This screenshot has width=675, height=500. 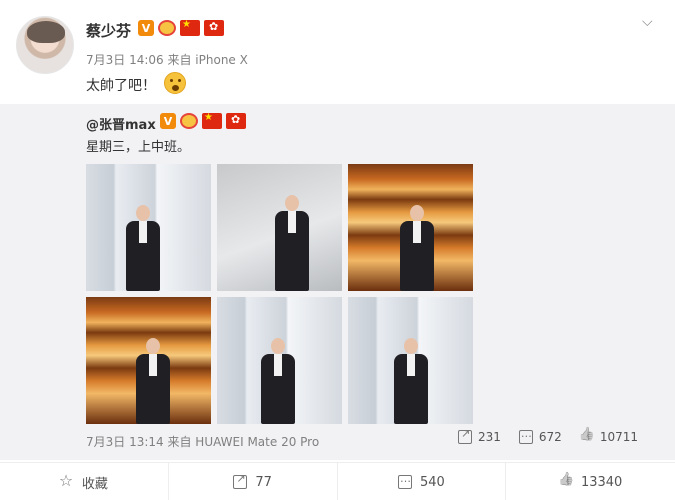 What do you see at coordinates (138, 147) in the screenshot?
I see `original-post-text: 星期三，上中班。` at bounding box center [138, 147].